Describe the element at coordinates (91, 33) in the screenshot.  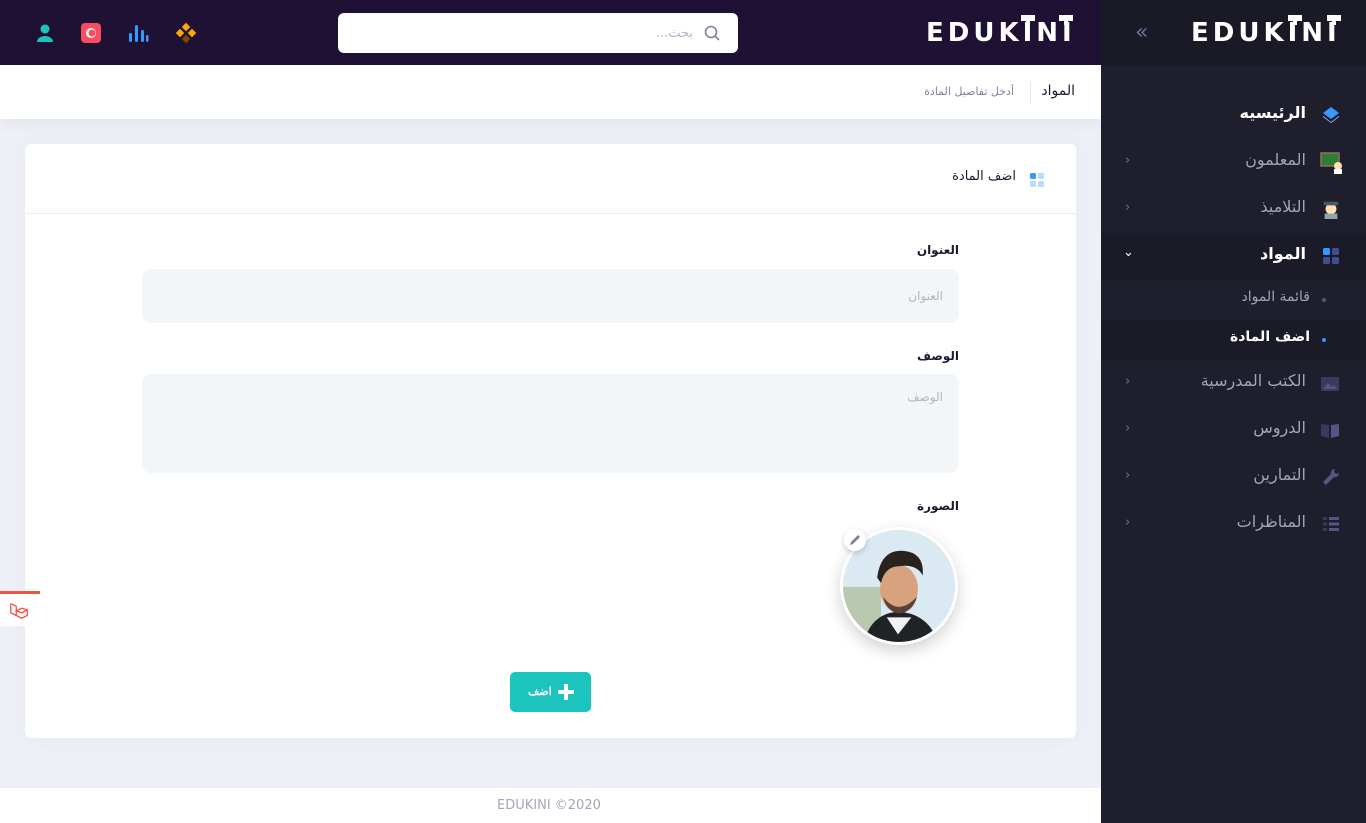
I see `flag-icon` at that location.